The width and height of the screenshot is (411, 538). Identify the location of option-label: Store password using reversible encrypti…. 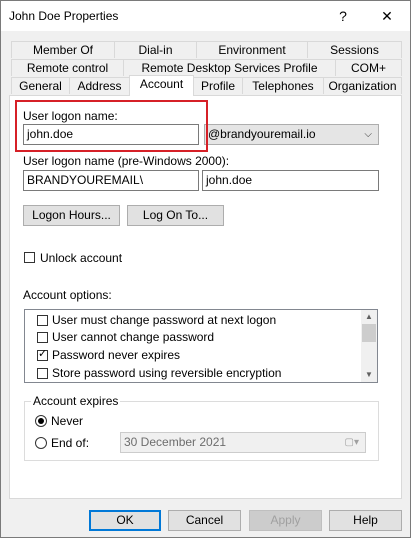
(167, 373).